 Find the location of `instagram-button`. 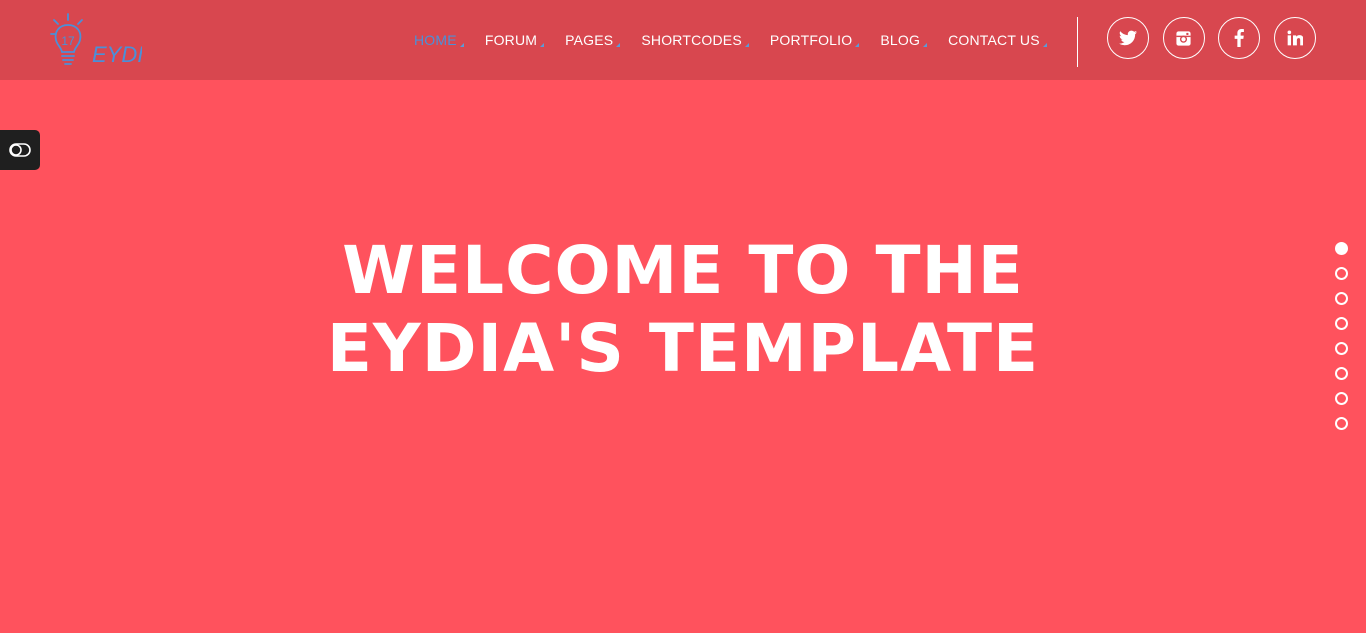

instagram-button is located at coordinates (1183, 38).